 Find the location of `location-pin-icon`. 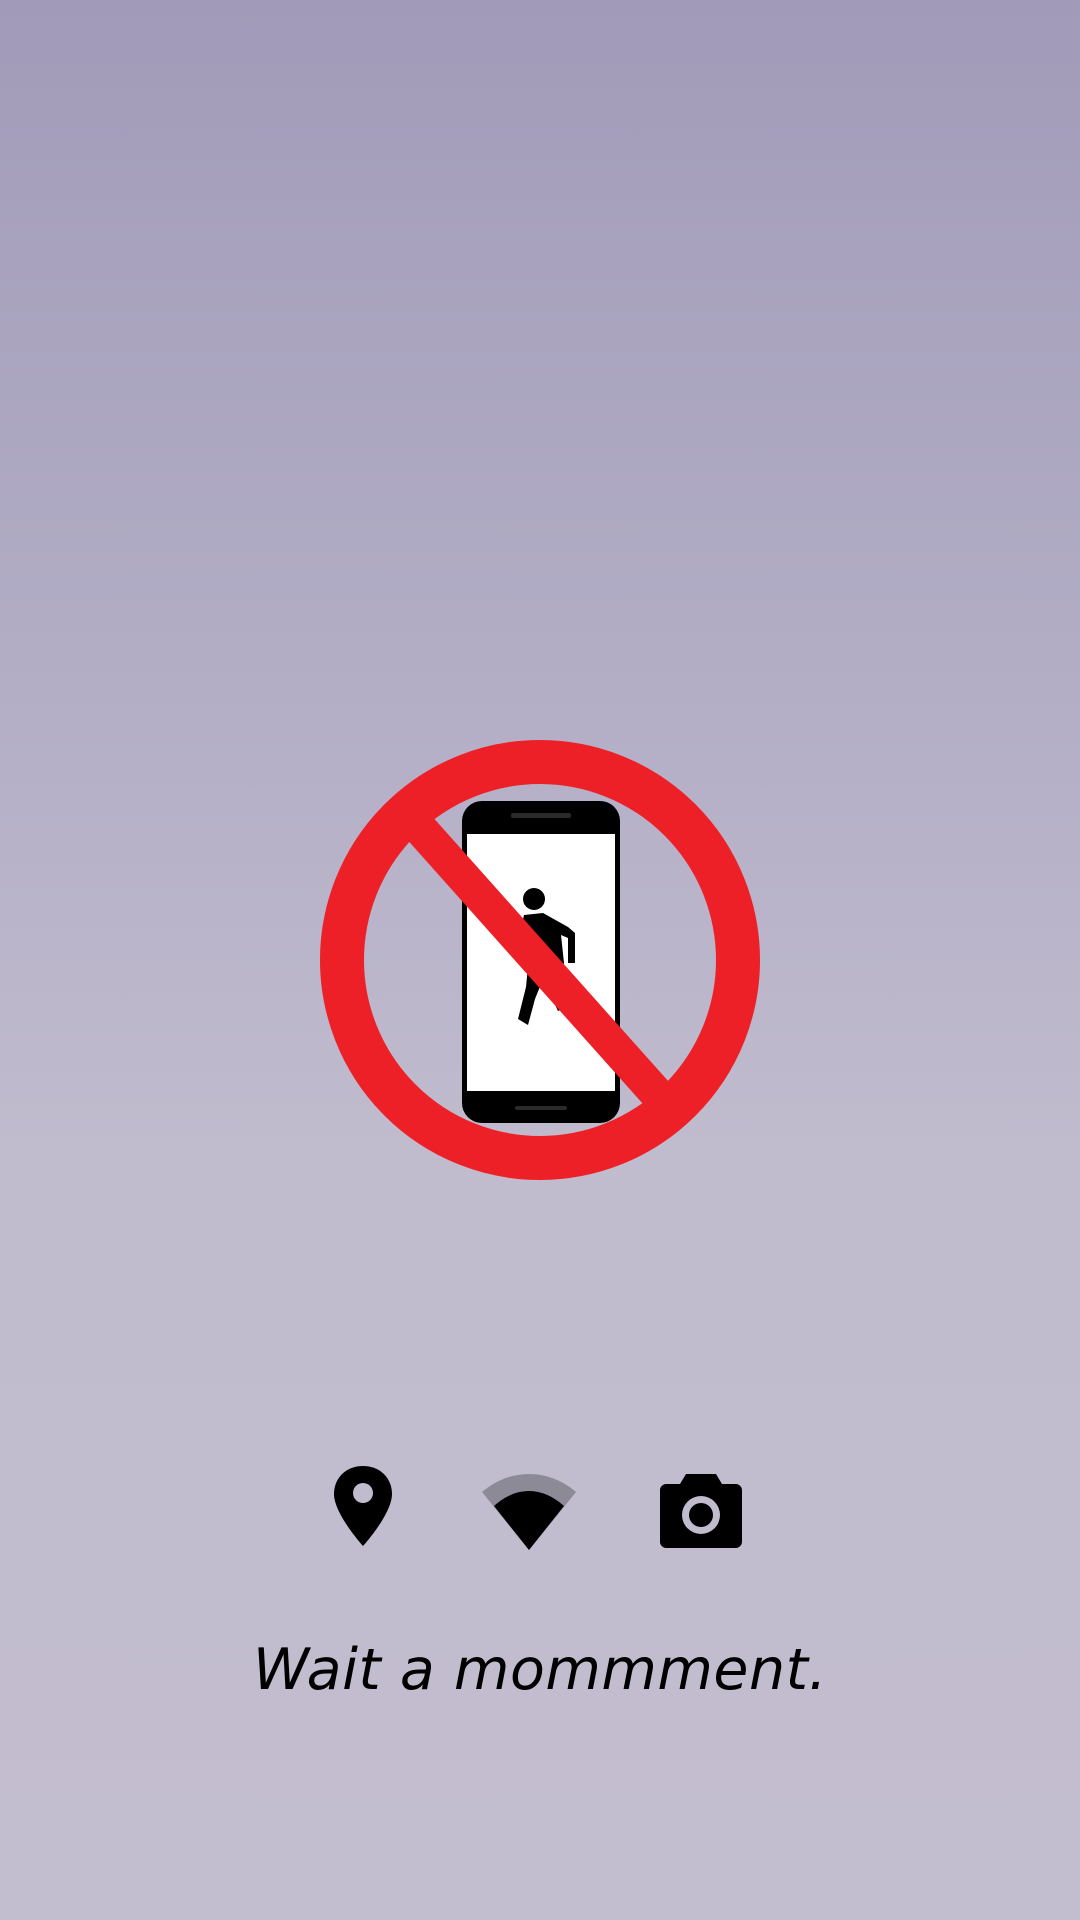

location-pin-icon is located at coordinates (363, 1507).